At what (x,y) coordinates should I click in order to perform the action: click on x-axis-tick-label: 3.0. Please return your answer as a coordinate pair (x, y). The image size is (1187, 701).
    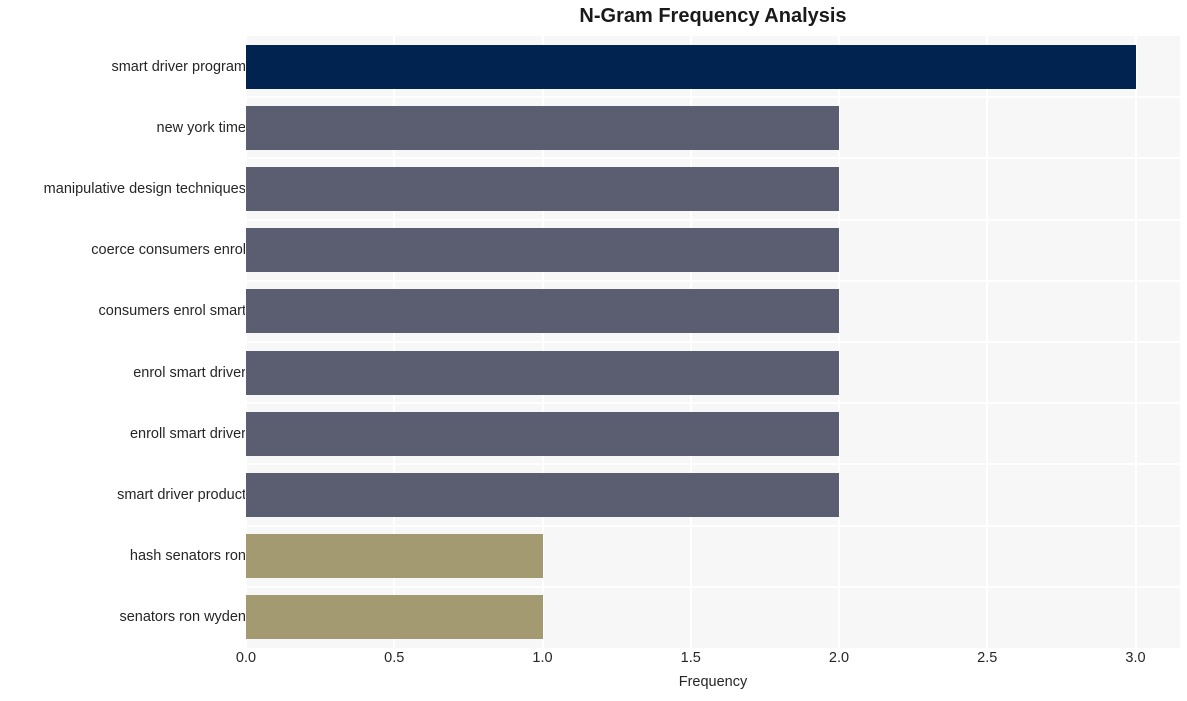
    Looking at the image, I should click on (1135, 658).